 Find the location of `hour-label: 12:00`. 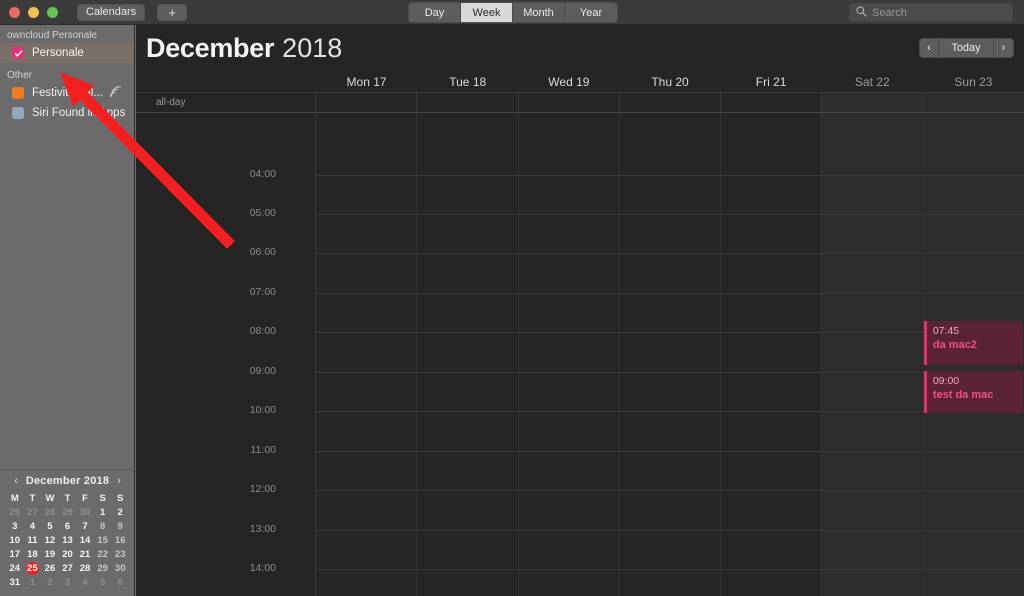

hour-label: 12:00 is located at coordinates (262, 489).